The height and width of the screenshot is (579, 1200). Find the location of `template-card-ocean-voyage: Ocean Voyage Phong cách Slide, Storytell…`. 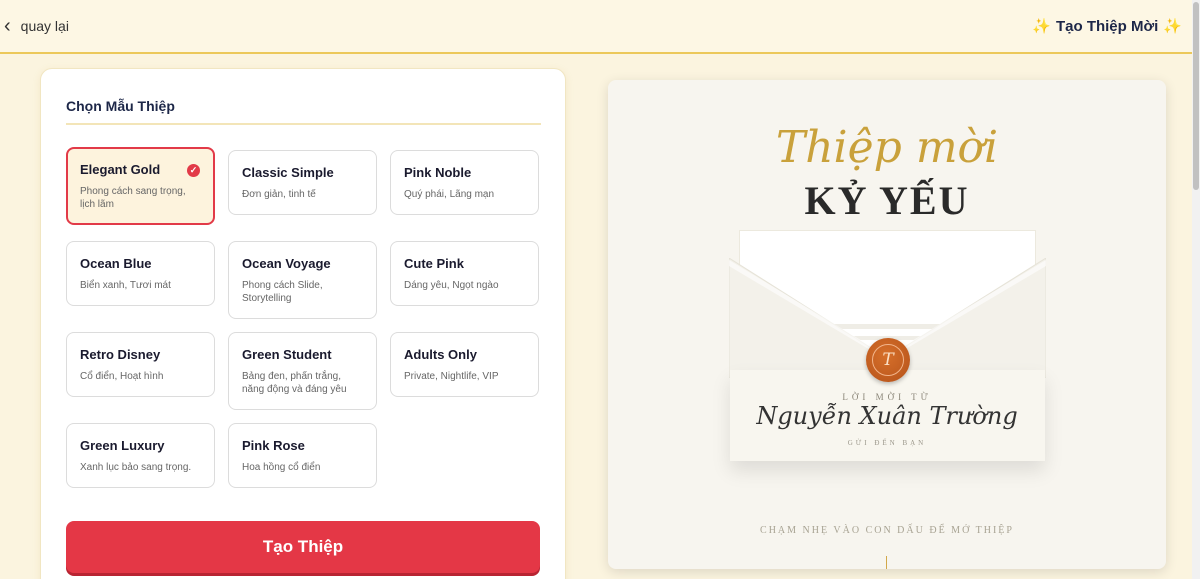

template-card-ocean-voyage: Ocean Voyage Phong cách Slide, Storytell… is located at coordinates (302, 280).